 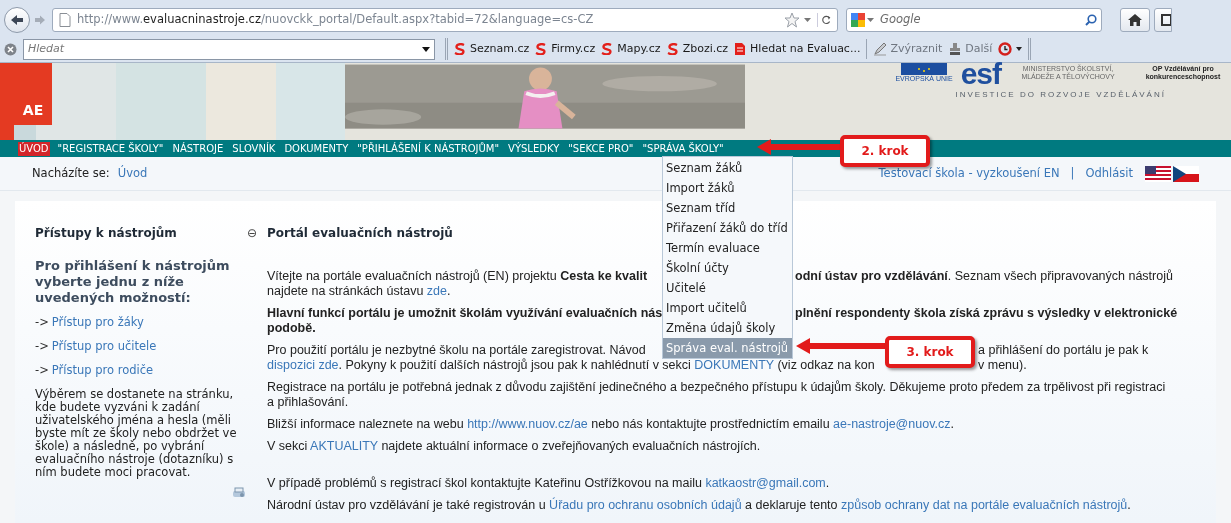 What do you see at coordinates (34, 148) in the screenshot?
I see `nav-item: ÚVOD` at bounding box center [34, 148].